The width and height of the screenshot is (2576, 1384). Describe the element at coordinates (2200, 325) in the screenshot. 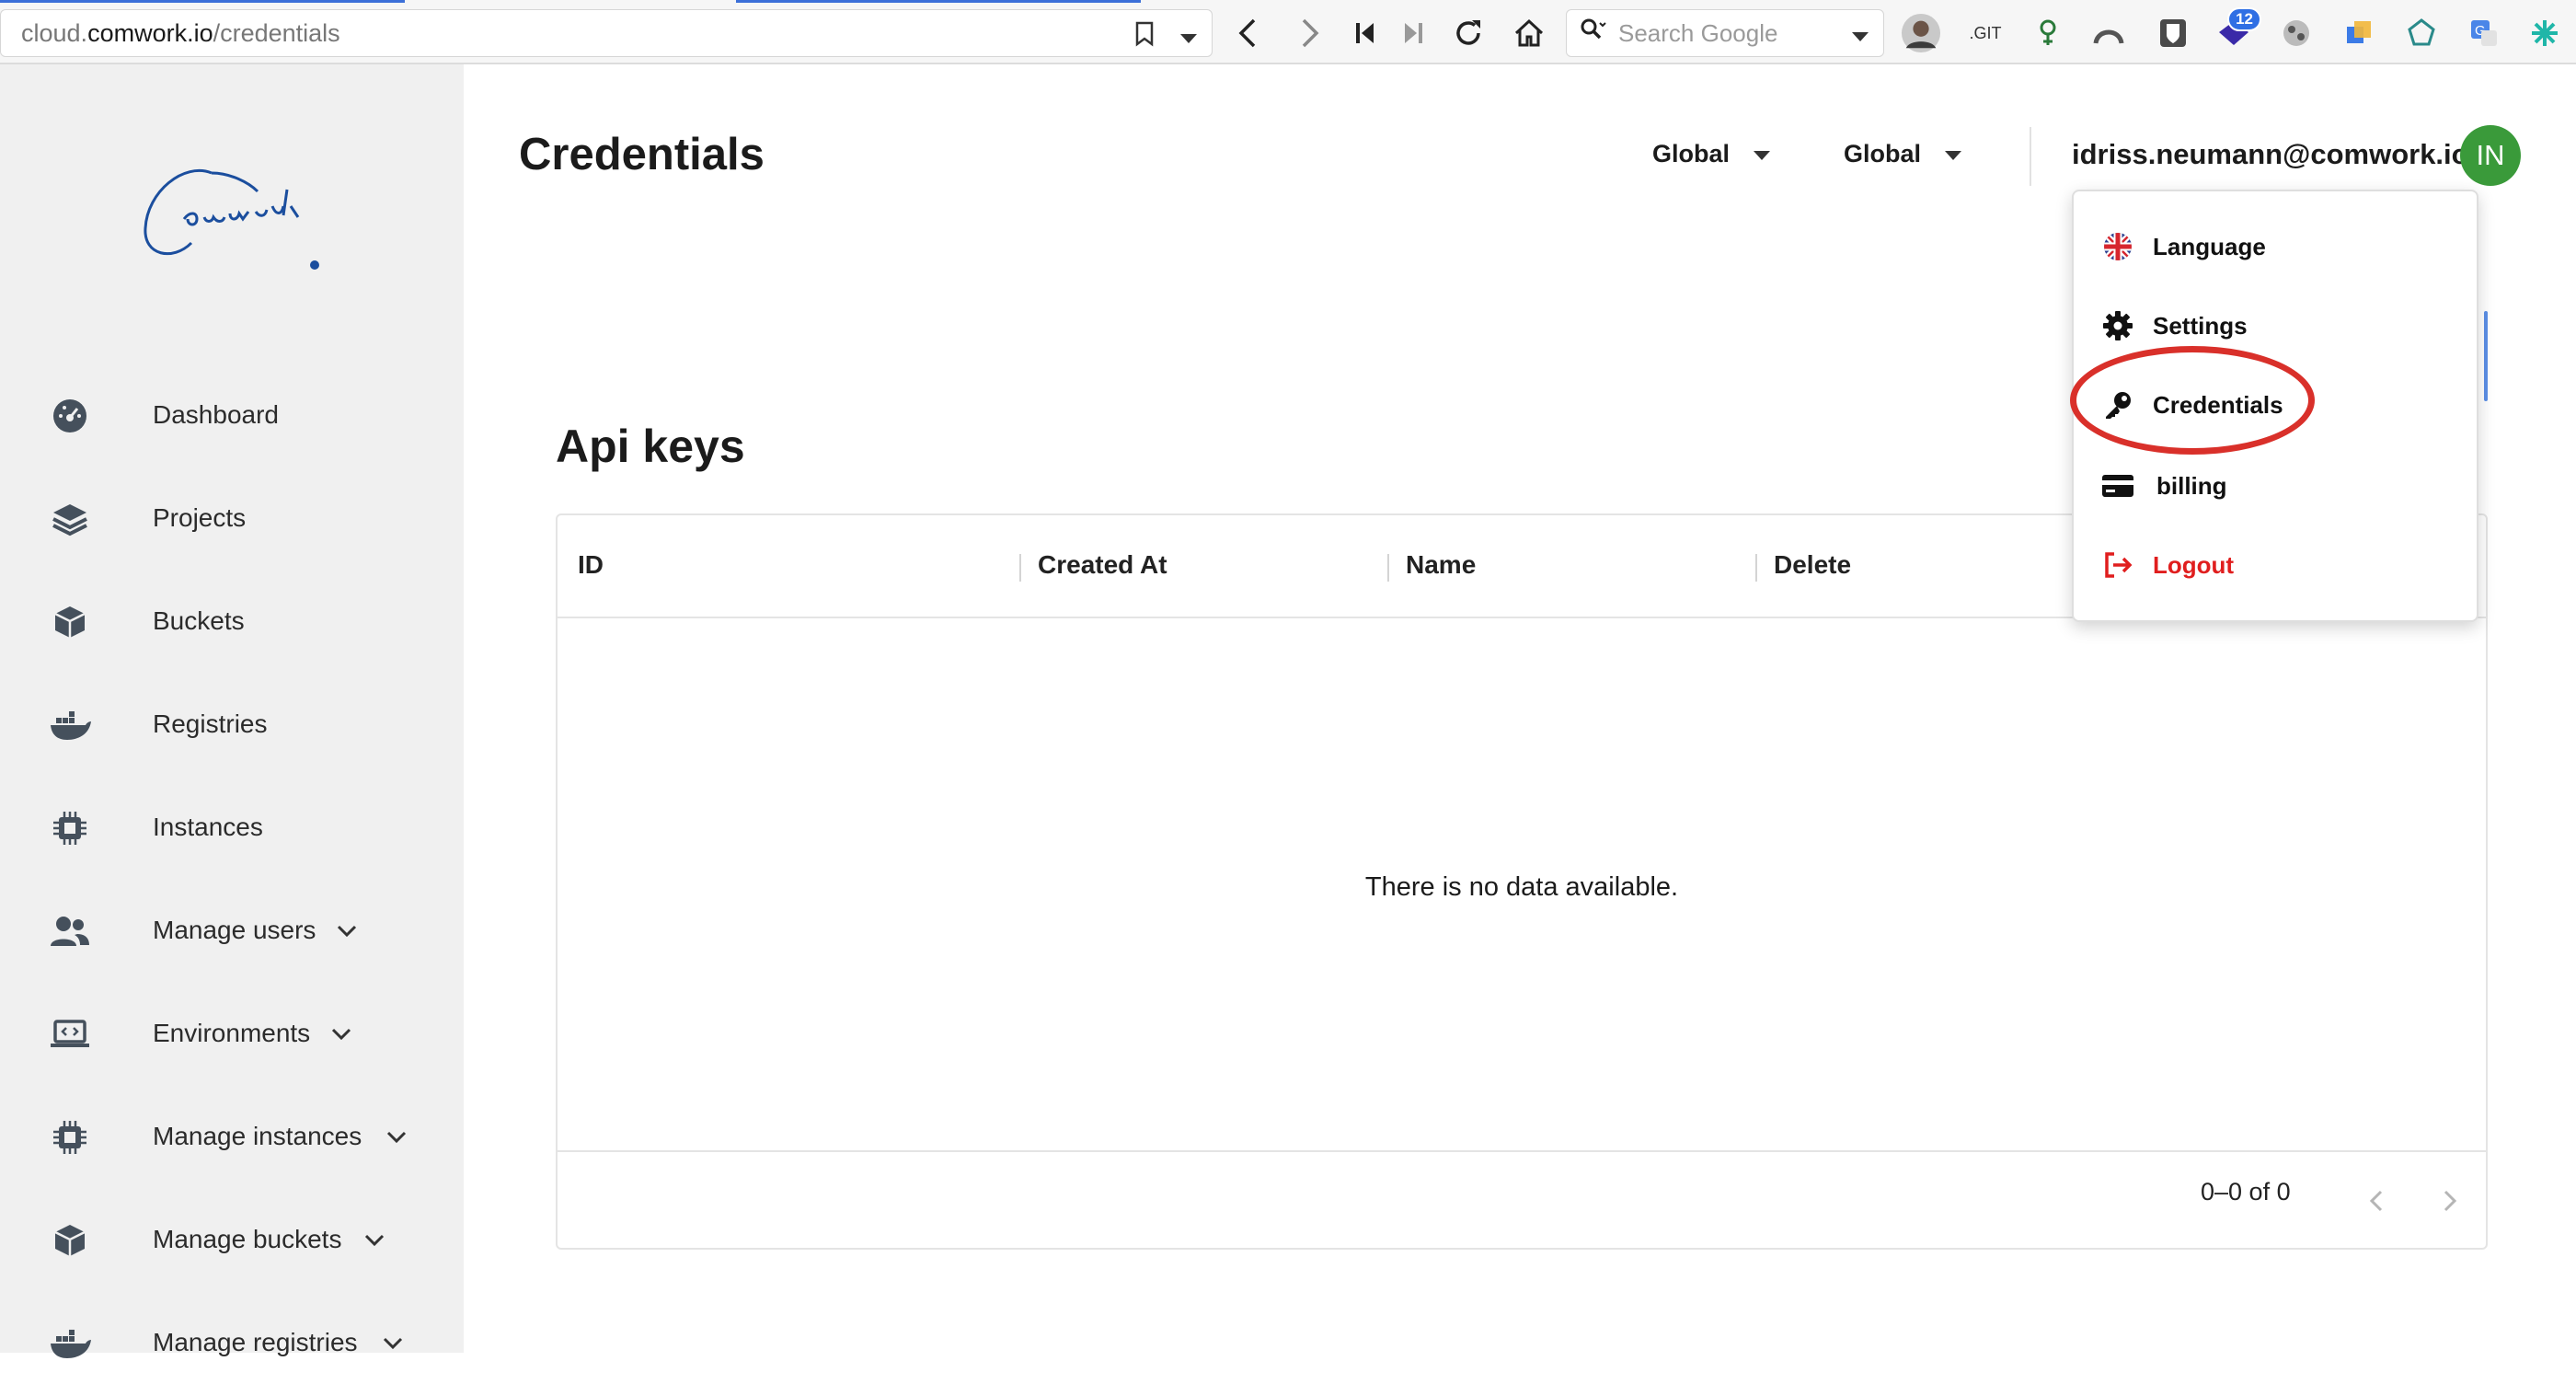

I see `menu-item-label: Settings` at that location.